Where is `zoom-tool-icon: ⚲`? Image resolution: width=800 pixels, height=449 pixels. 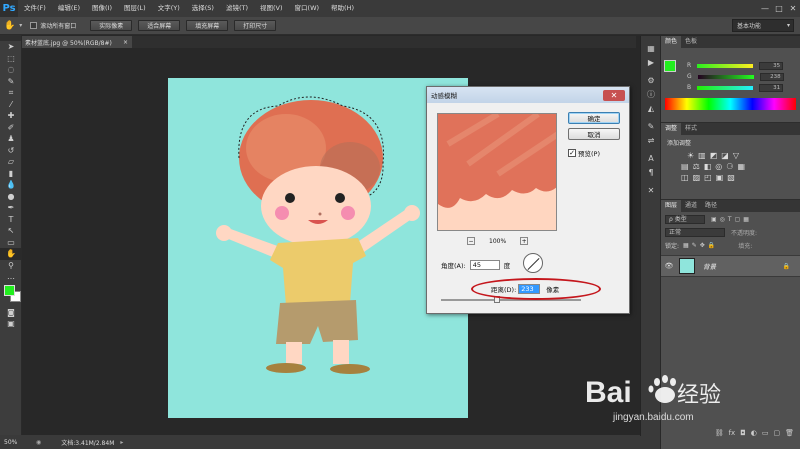 zoom-tool-icon: ⚲ is located at coordinates (11, 266).